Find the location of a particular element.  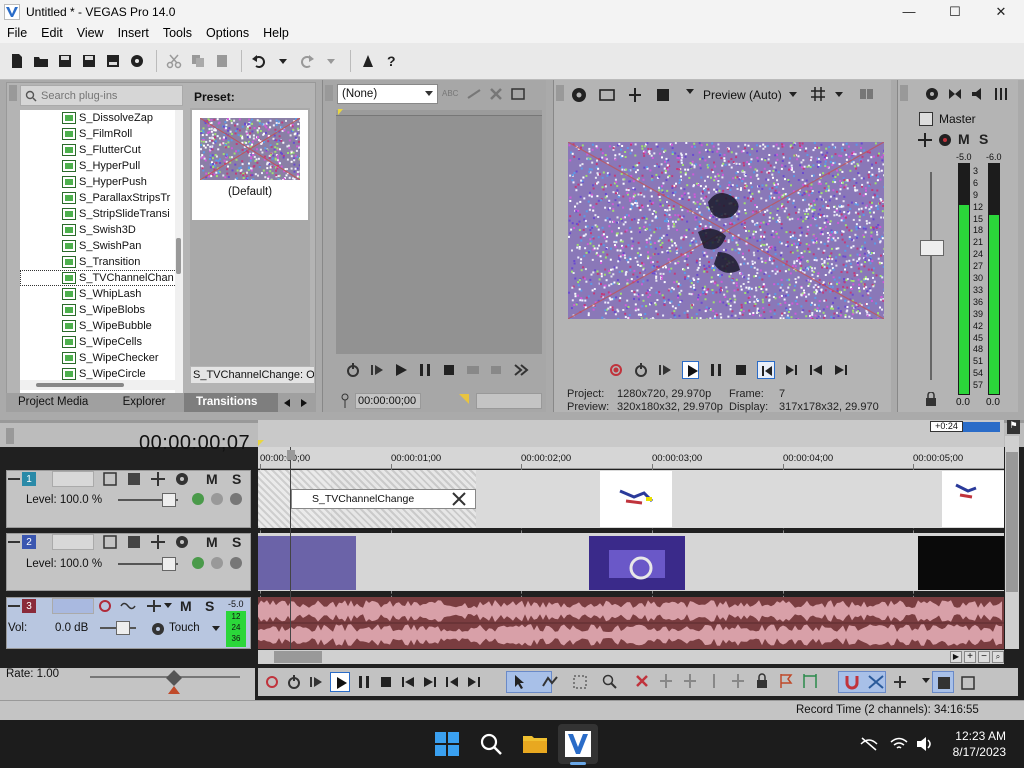

master-mute-button: M is located at coordinates (964, 139).